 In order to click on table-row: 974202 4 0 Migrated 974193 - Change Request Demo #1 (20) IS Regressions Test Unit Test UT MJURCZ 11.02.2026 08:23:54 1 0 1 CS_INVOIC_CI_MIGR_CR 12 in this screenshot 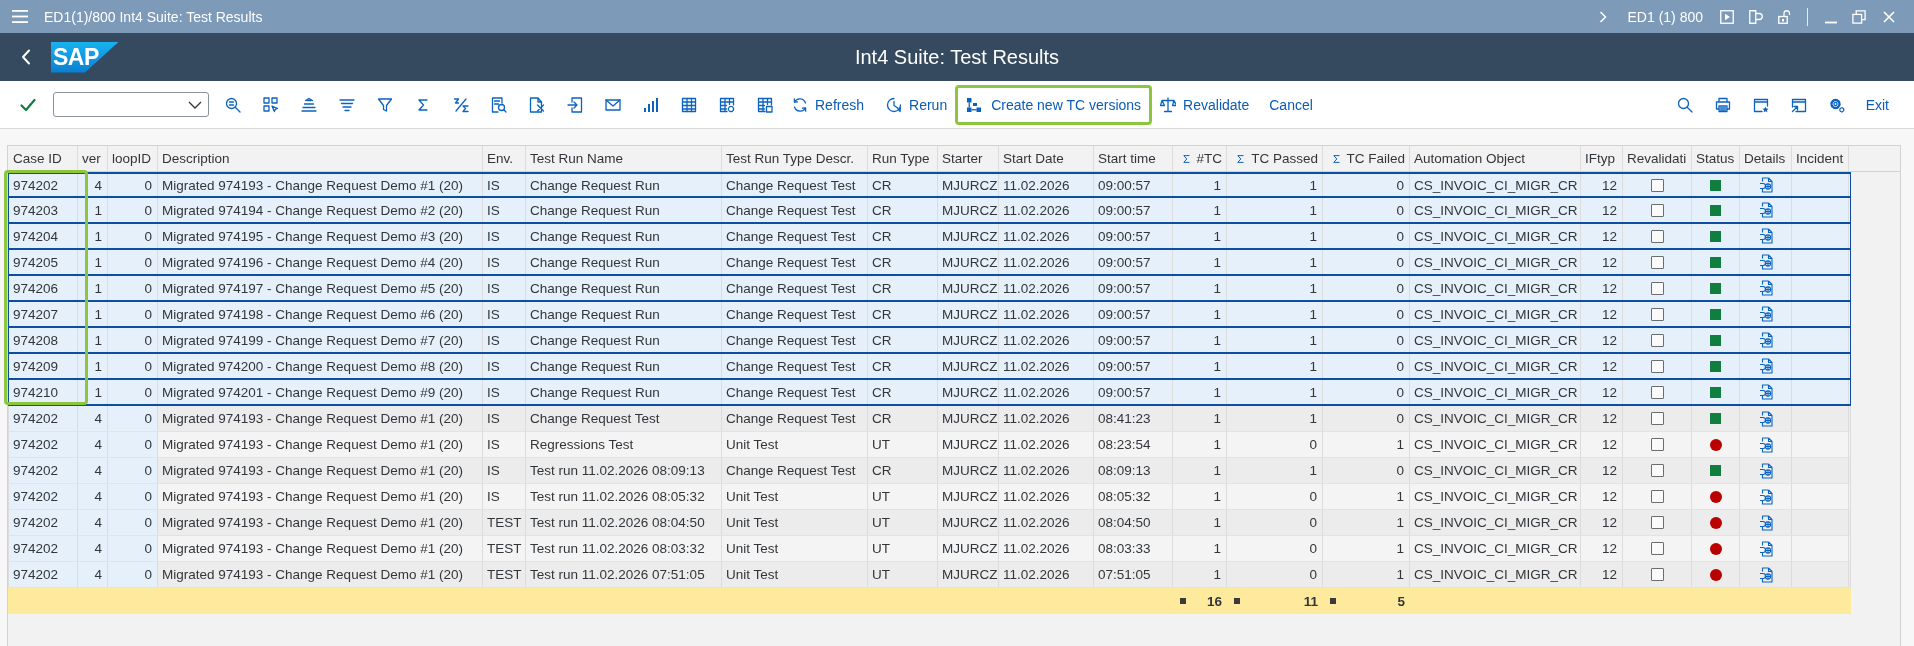, I will do `click(929, 445)`.